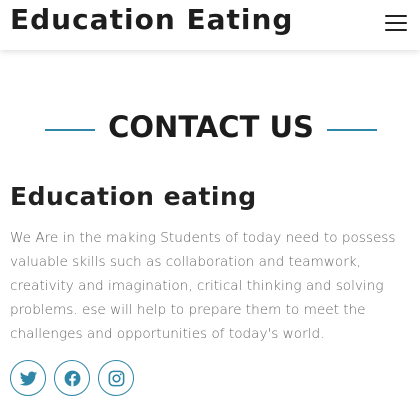  Describe the element at coordinates (396, 24) in the screenshot. I see `hamburger-menu-icon` at that location.